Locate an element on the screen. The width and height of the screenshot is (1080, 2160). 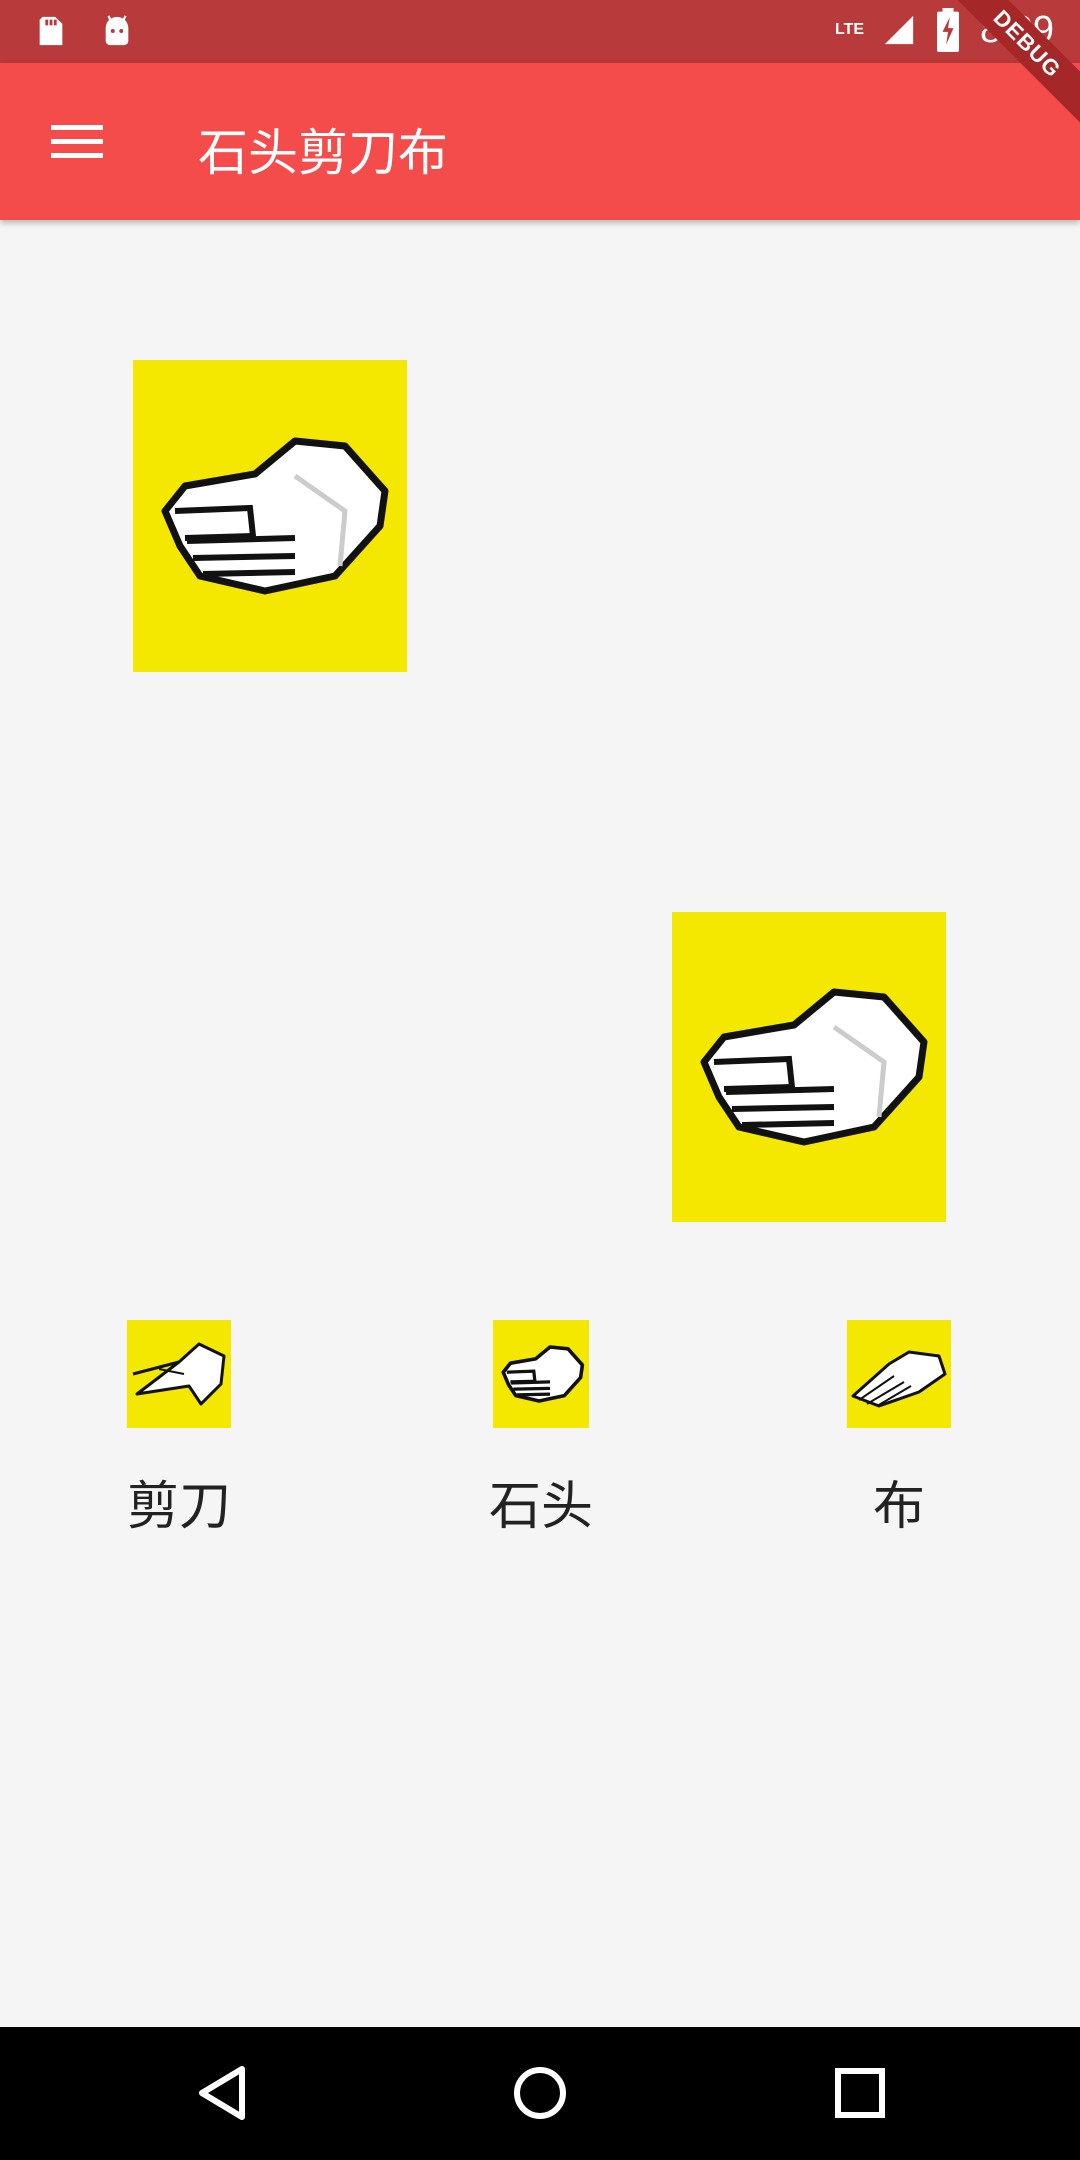
back-button is located at coordinates (222, 2093).